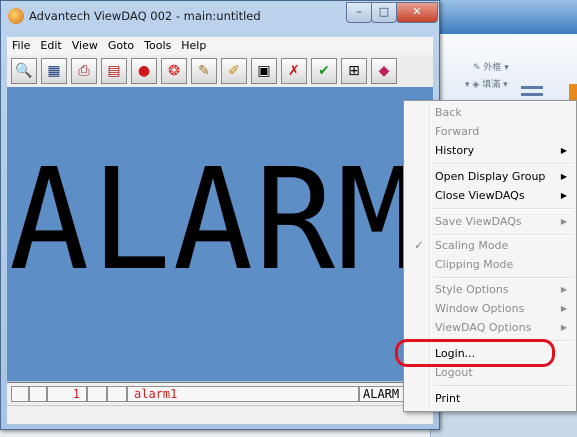 The width and height of the screenshot is (577, 437). I want to click on menu-item-viewdaq-options: ViewDAQ Options ▶, so click(490, 327).